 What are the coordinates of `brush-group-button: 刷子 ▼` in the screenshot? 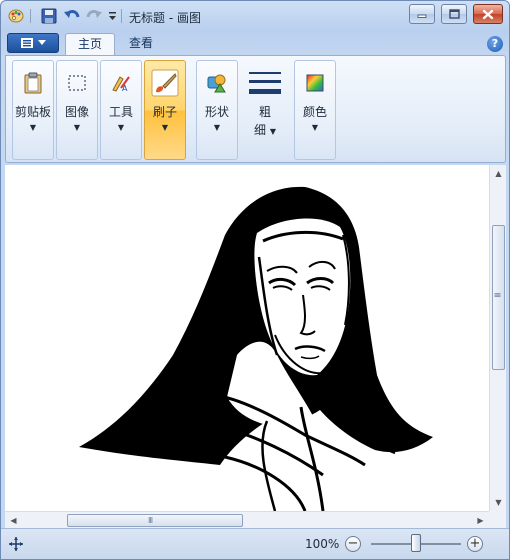 It's located at (165, 110).